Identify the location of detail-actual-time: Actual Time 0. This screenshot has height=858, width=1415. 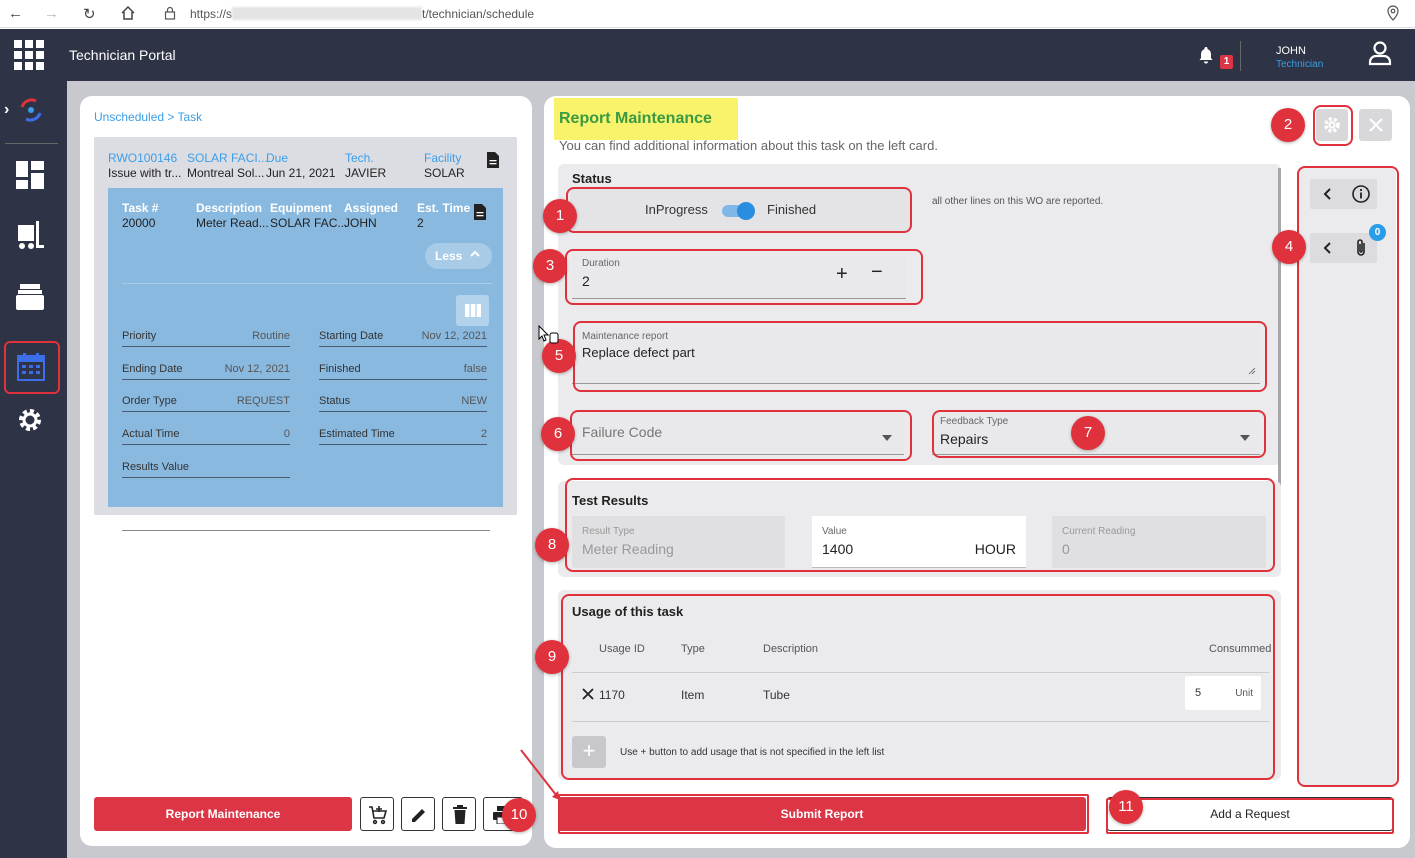
(206, 436).